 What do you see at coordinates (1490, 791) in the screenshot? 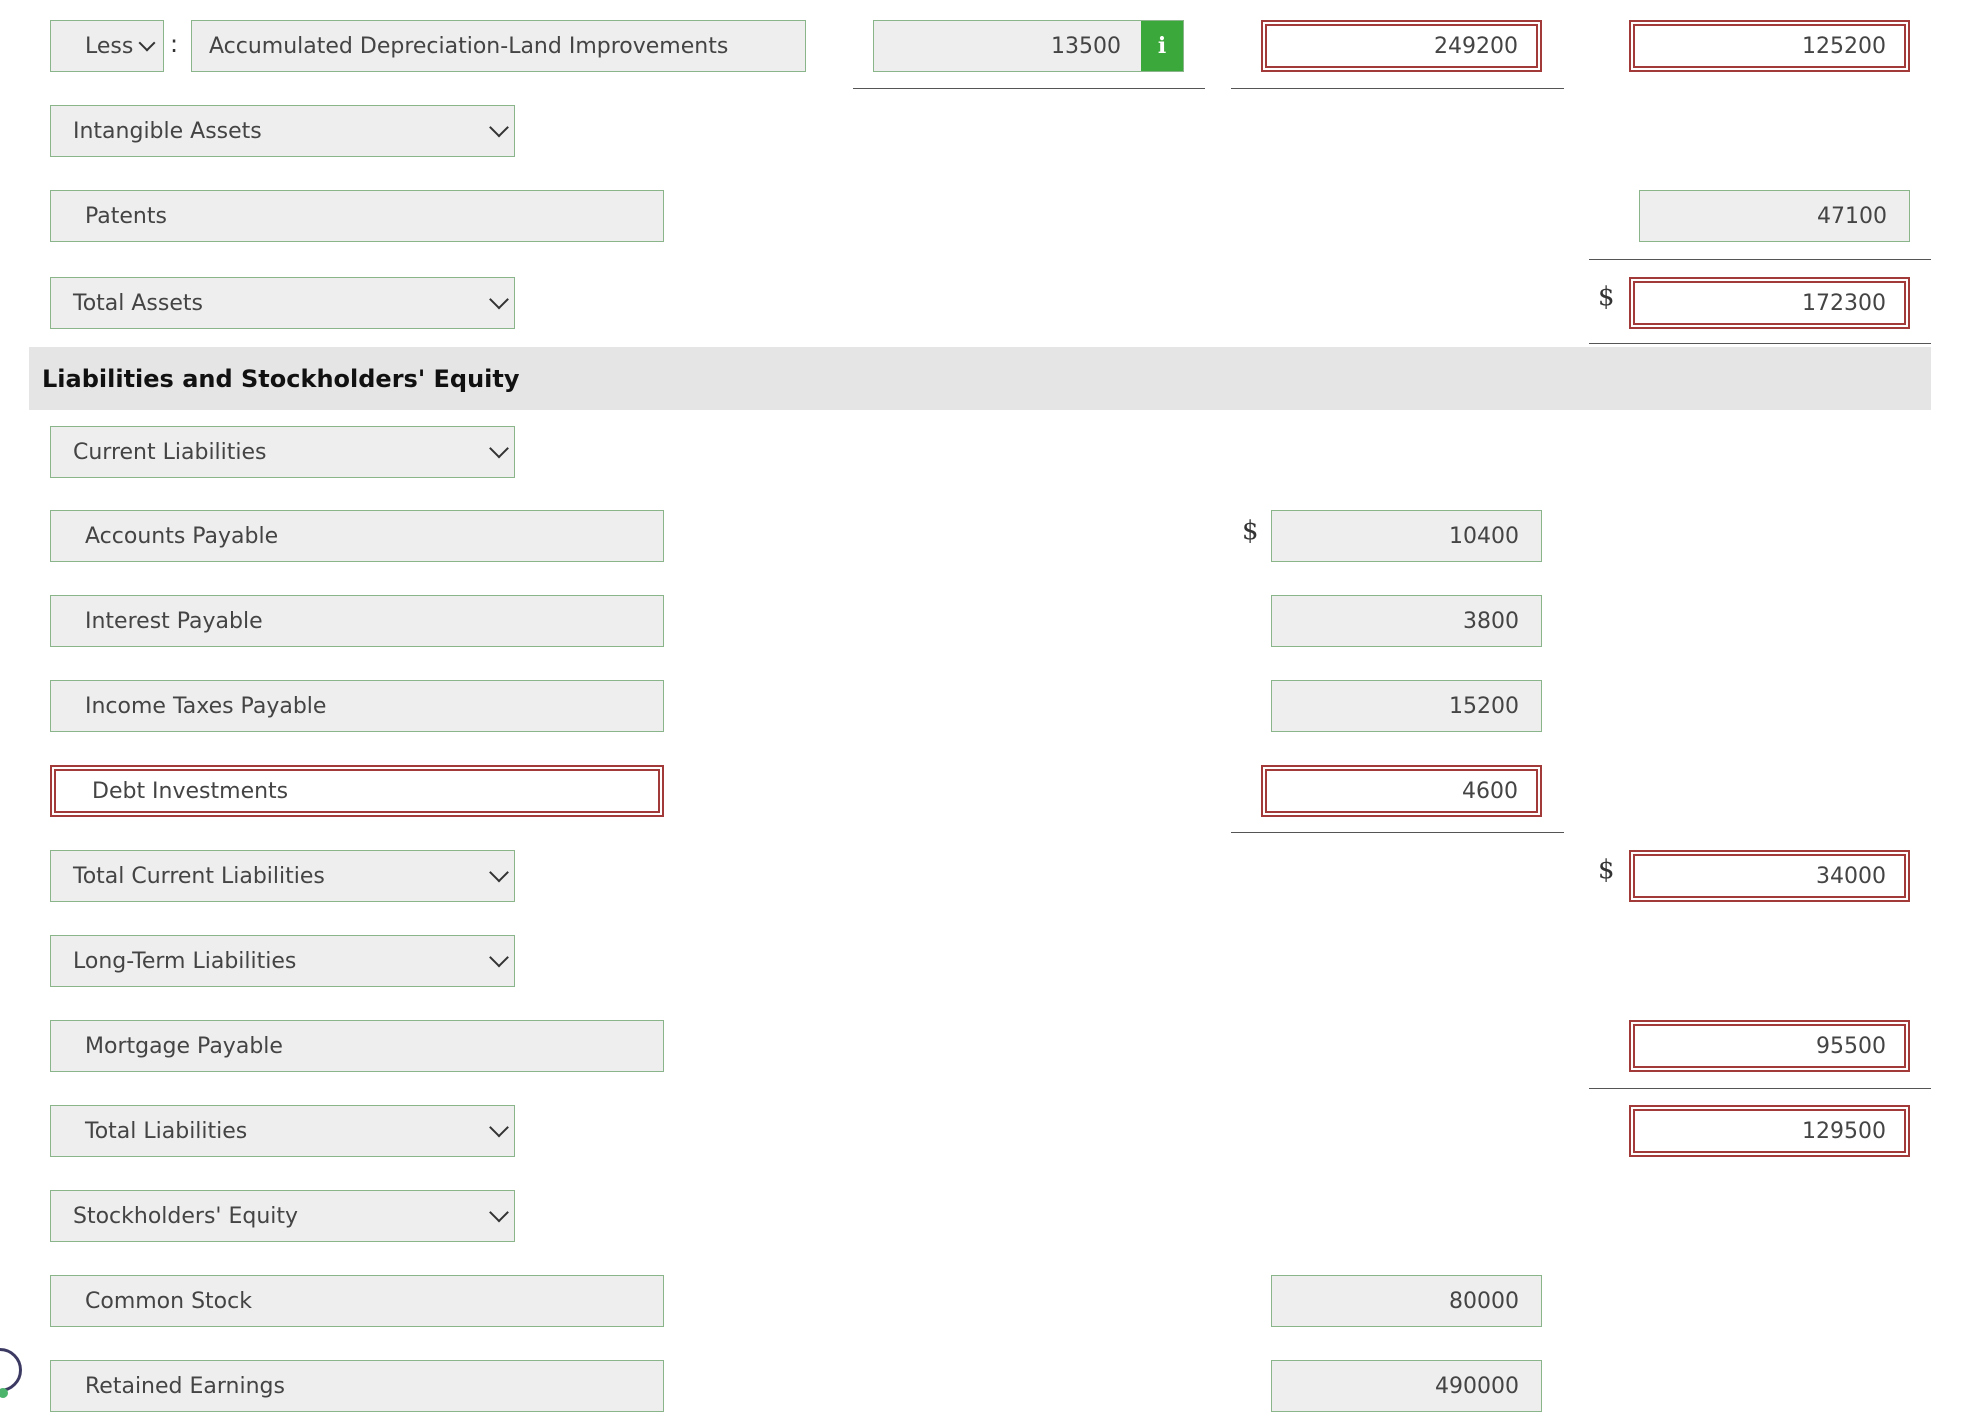
I see `debt-investments-value: 4600` at bounding box center [1490, 791].